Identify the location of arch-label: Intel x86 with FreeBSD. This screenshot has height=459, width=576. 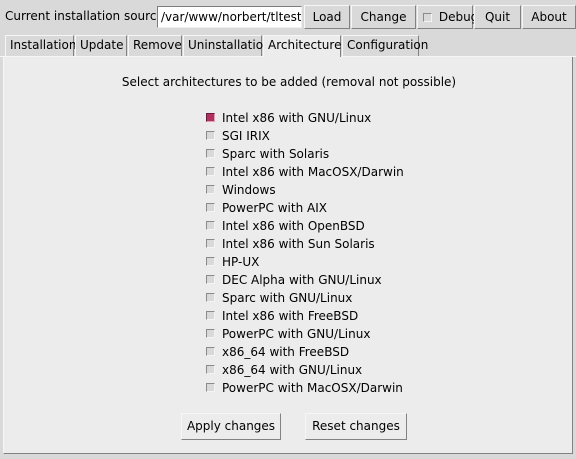
(290, 316).